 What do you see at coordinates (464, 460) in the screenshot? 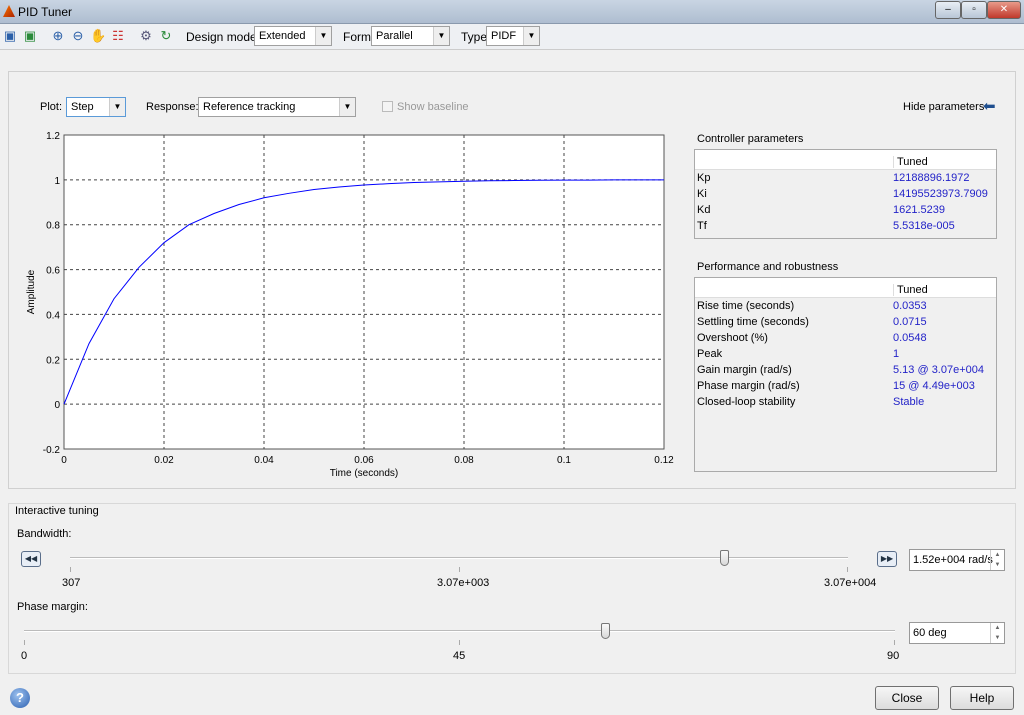
I see `x-tick-label: 0.08` at bounding box center [464, 460].